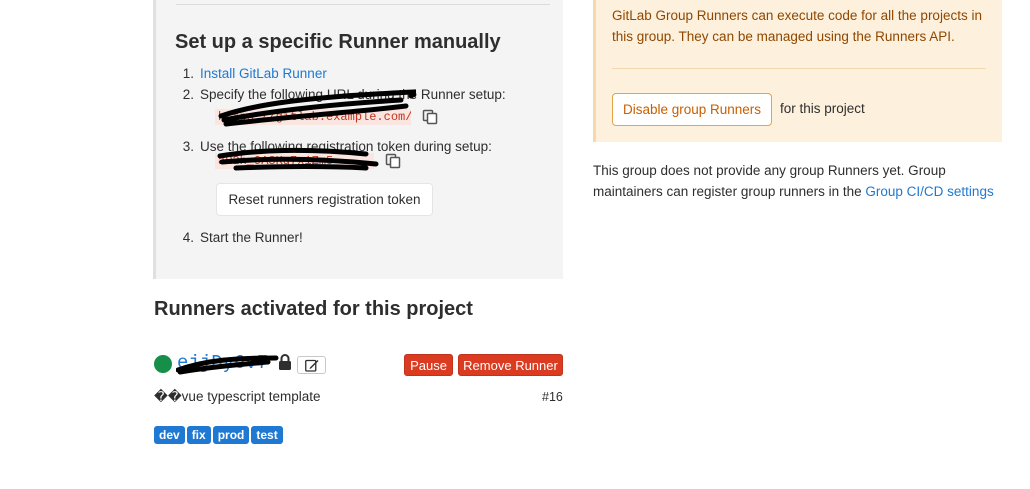 Image resolution: width=1030 pixels, height=489 pixels. I want to click on step-1: 1. Install GitLab Runner, so click(254, 73).